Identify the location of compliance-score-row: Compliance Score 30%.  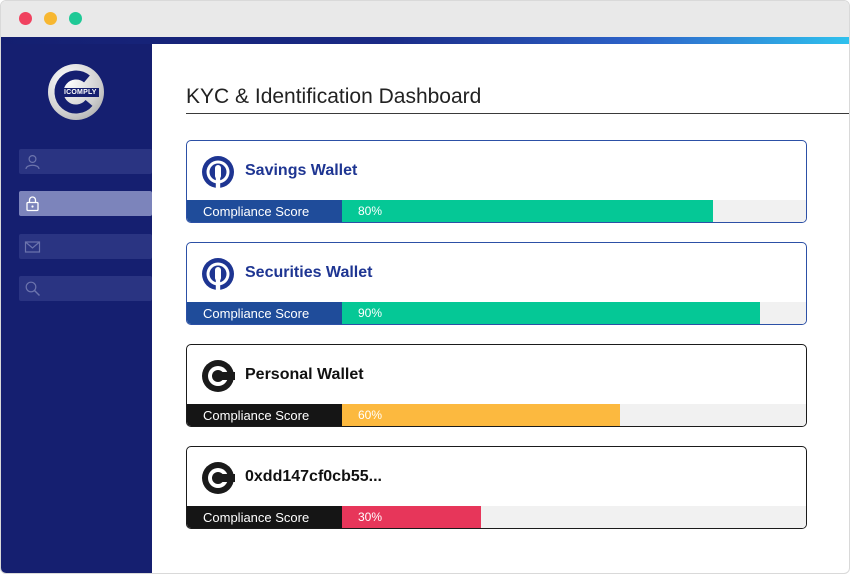
(496, 517).